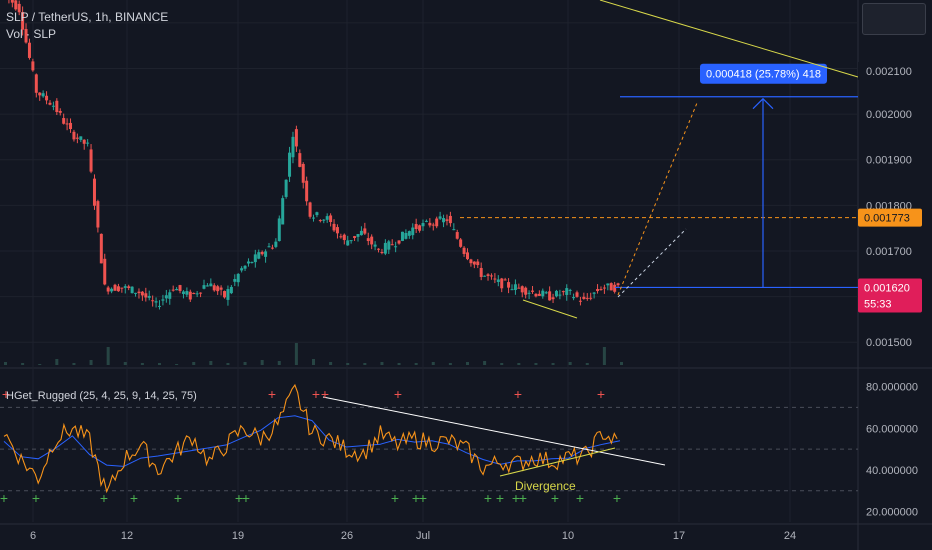 Image resolution: width=932 pixels, height=550 pixels. Describe the element at coordinates (87, 17) in the screenshot. I see `symbol-title: SLP / TetherUS, 1h, BINANCE` at that location.